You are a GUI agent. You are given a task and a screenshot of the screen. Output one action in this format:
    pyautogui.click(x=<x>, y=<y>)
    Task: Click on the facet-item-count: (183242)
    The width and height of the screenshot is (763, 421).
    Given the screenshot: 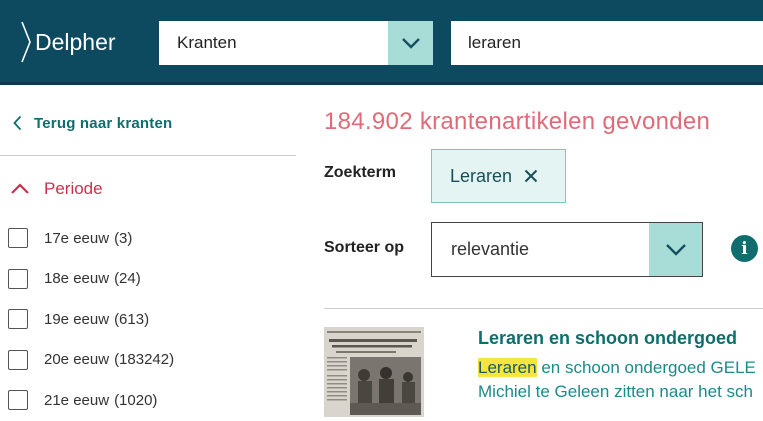 What is the action you would take?
    pyautogui.click(x=144, y=360)
    